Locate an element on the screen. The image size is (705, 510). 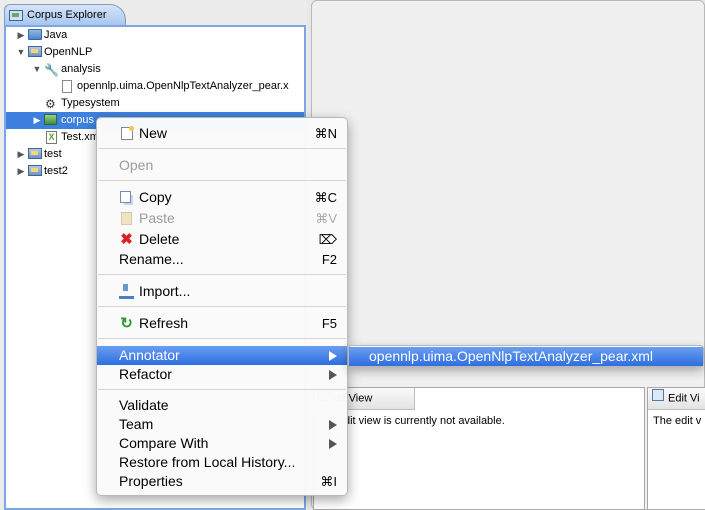
tree-item-java: ▶ Java is located at coordinates (149, 35).